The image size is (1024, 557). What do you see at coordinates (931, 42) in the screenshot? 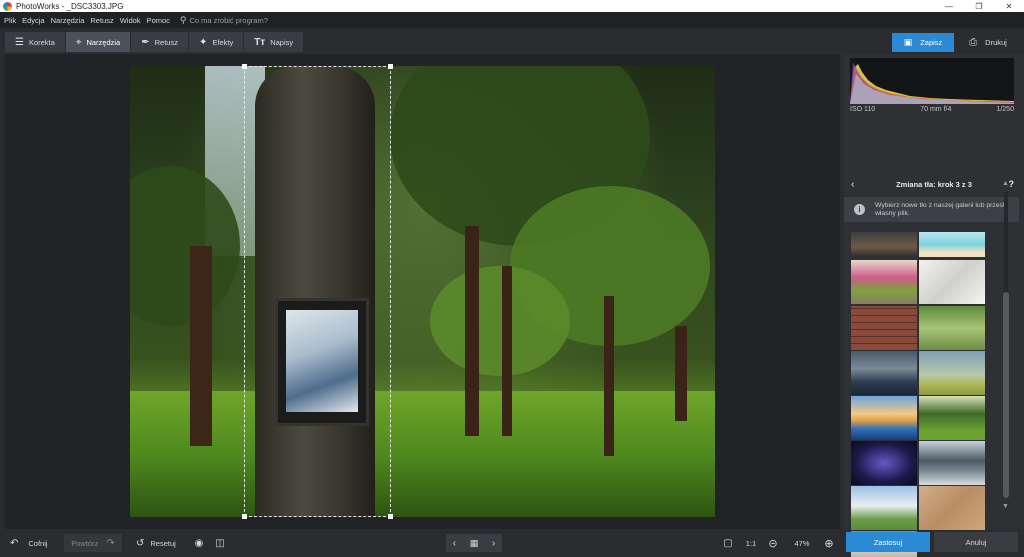
I see `save-label: Zapisz` at bounding box center [931, 42].